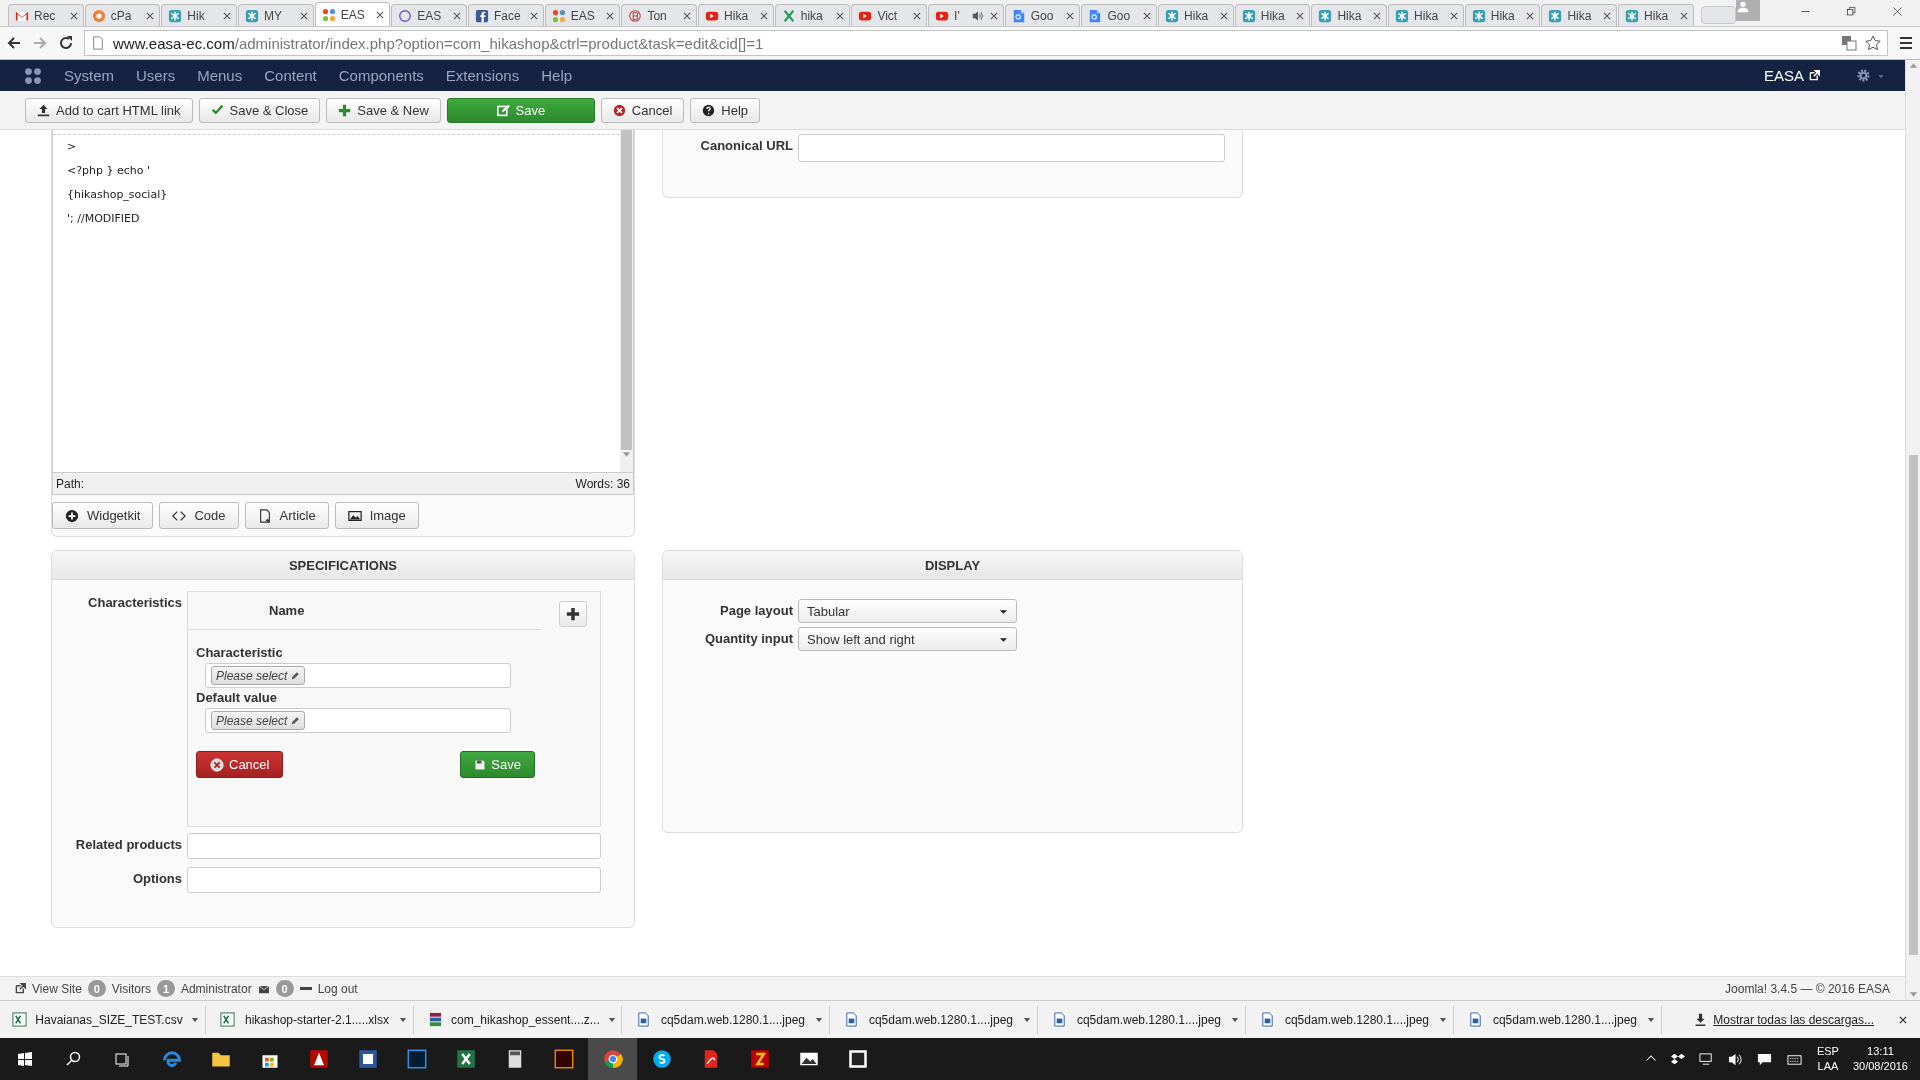 Image resolution: width=1920 pixels, height=1080 pixels. Describe the element at coordinates (286, 515) in the screenshot. I see `editor-button: Article` at that location.